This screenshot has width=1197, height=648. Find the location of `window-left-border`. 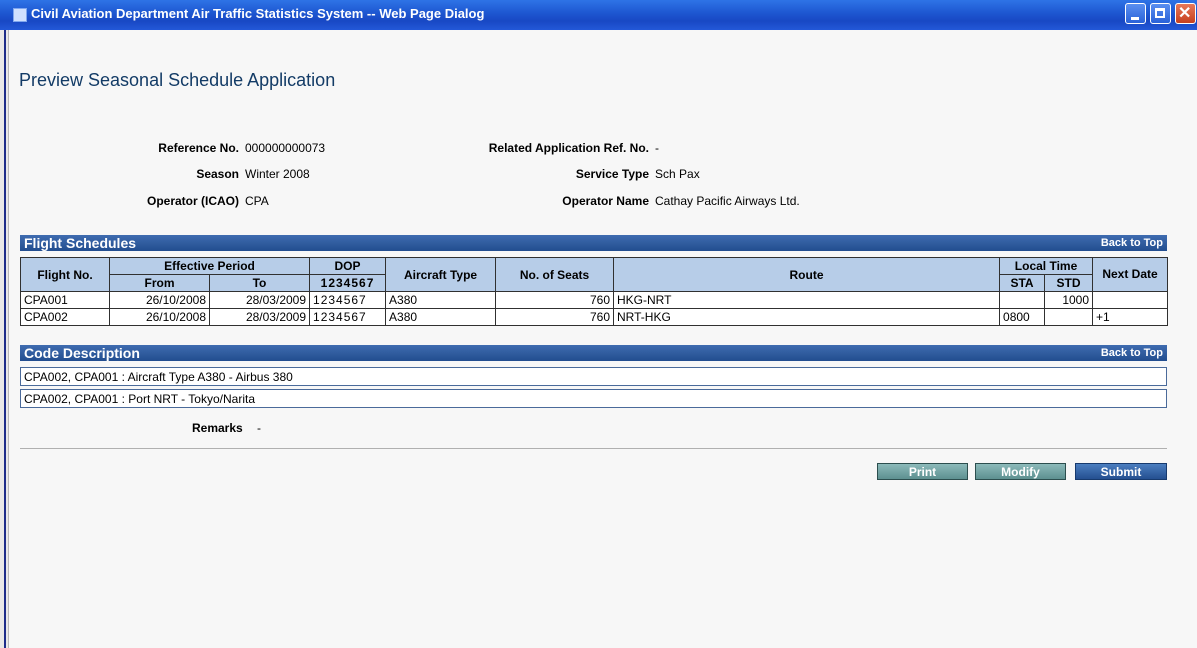

window-left-border is located at coordinates (4, 339).